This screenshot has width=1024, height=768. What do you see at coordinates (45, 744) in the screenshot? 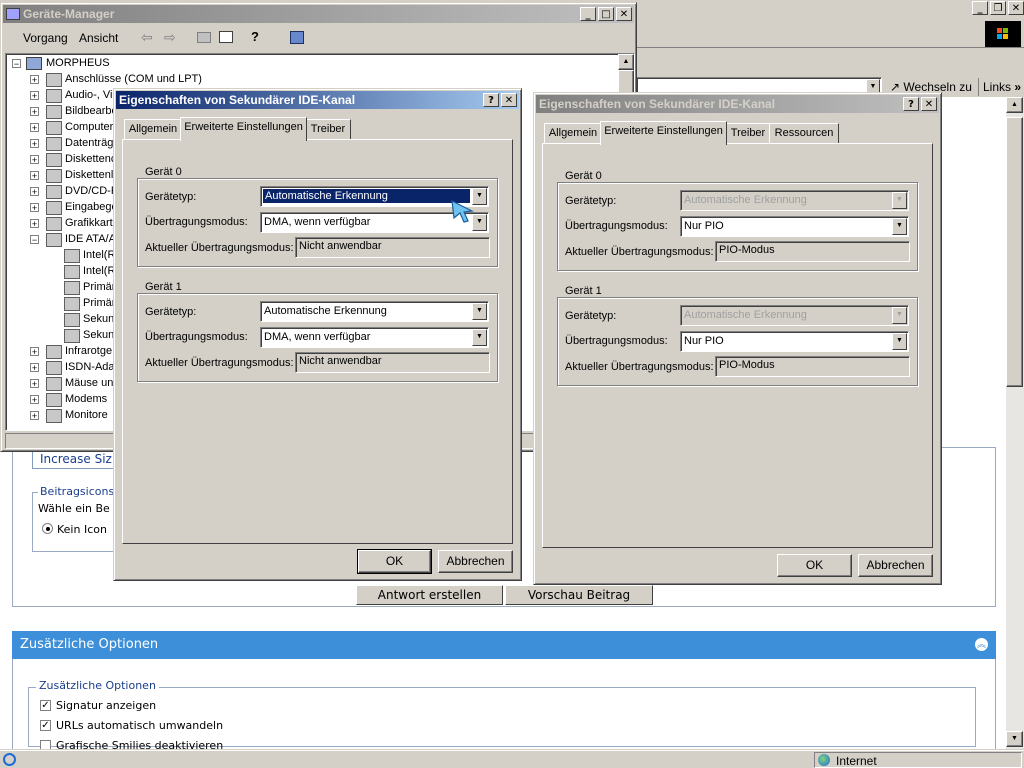
I see `smilies-checkbox` at bounding box center [45, 744].